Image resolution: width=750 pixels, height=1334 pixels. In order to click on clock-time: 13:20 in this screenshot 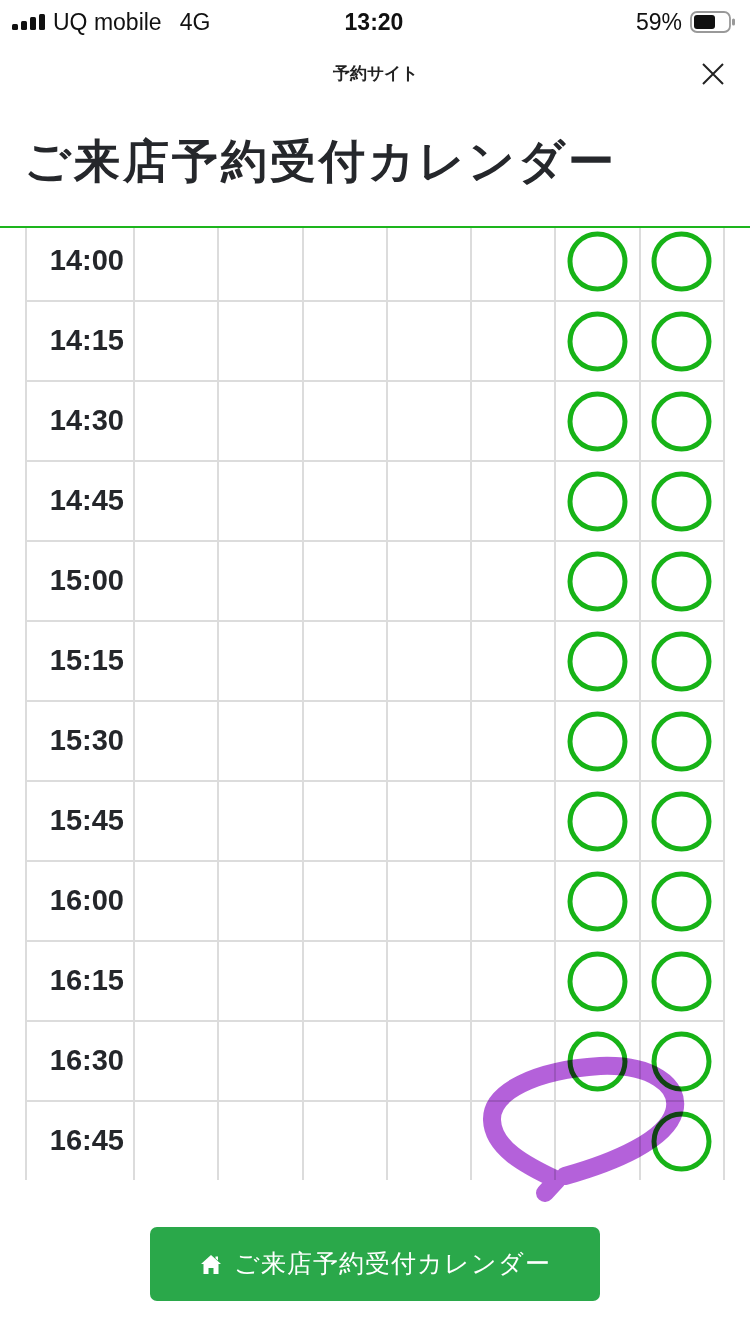, I will do `click(374, 21)`.